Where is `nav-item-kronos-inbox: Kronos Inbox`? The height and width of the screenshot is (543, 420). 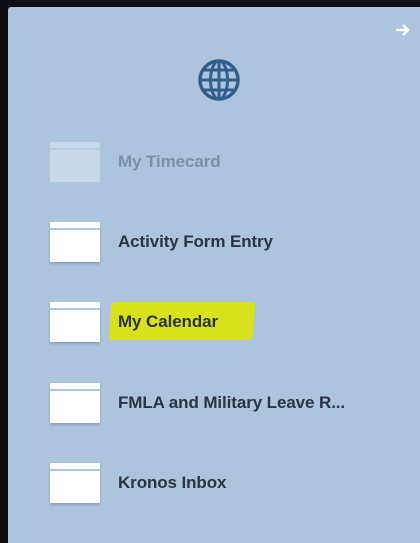
nav-item-kronos-inbox: Kronos Inbox is located at coordinates (224, 485).